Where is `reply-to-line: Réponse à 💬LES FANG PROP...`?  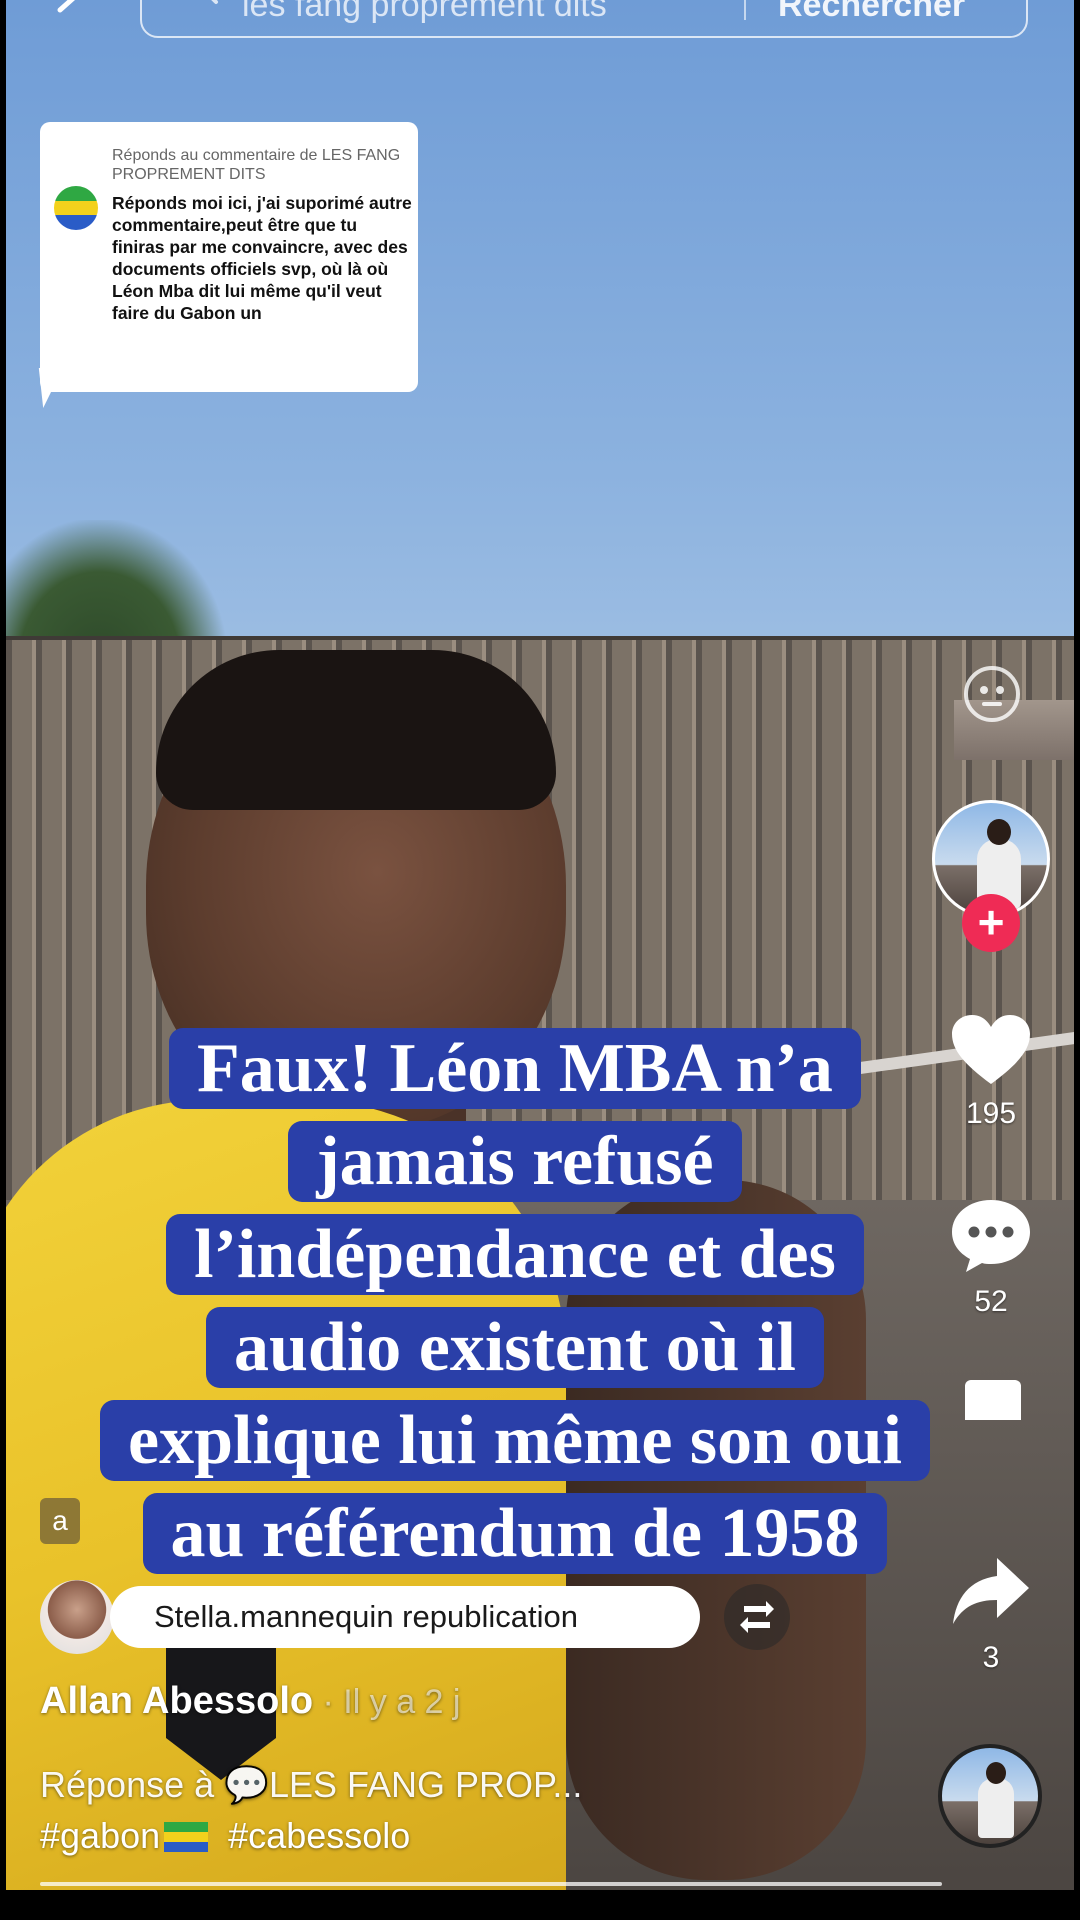 reply-to-line: Réponse à 💬LES FANG PROP... is located at coordinates (311, 1785).